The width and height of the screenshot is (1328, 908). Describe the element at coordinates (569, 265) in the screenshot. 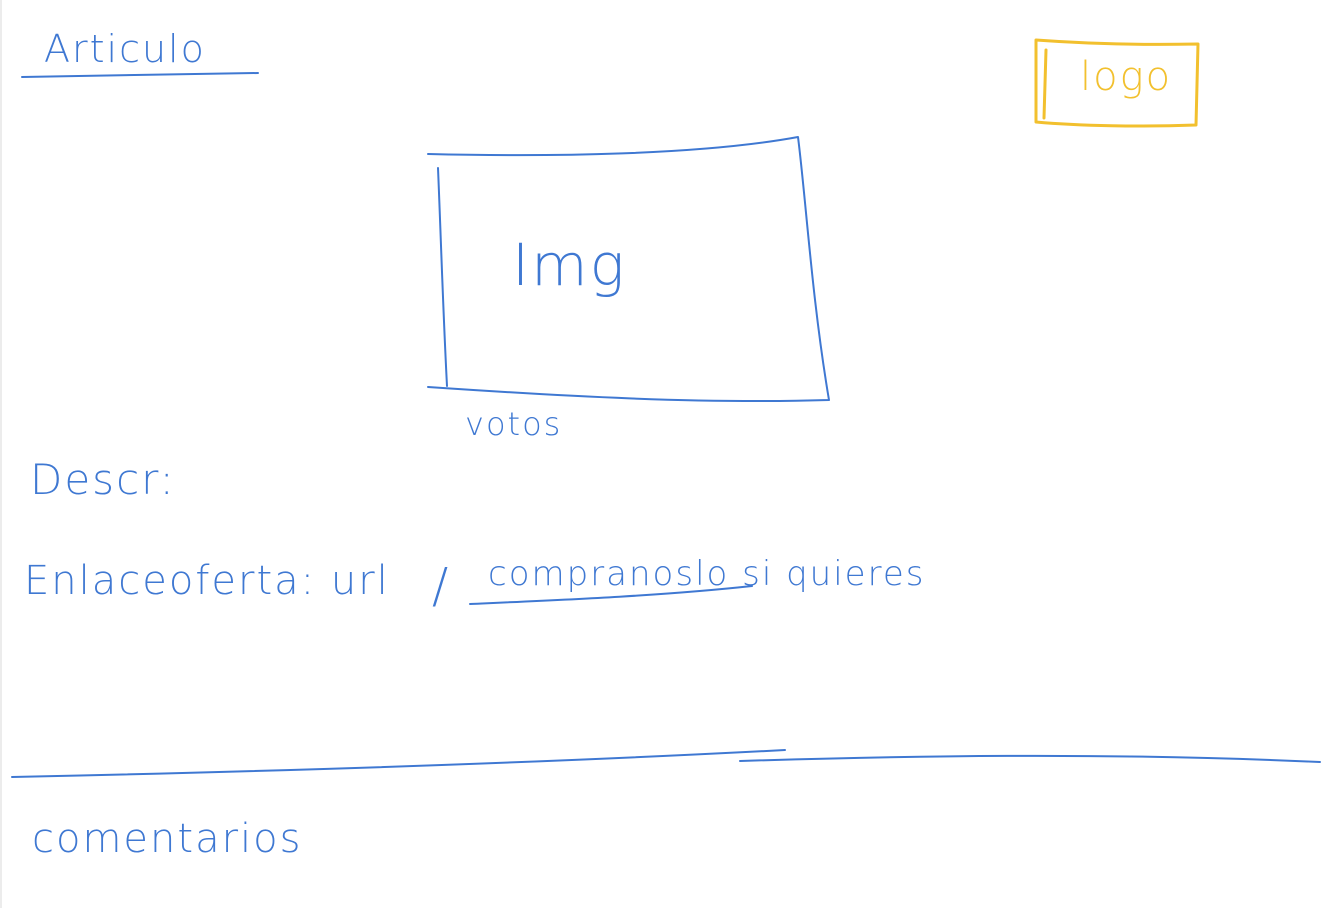

I see `image-label: Img` at that location.